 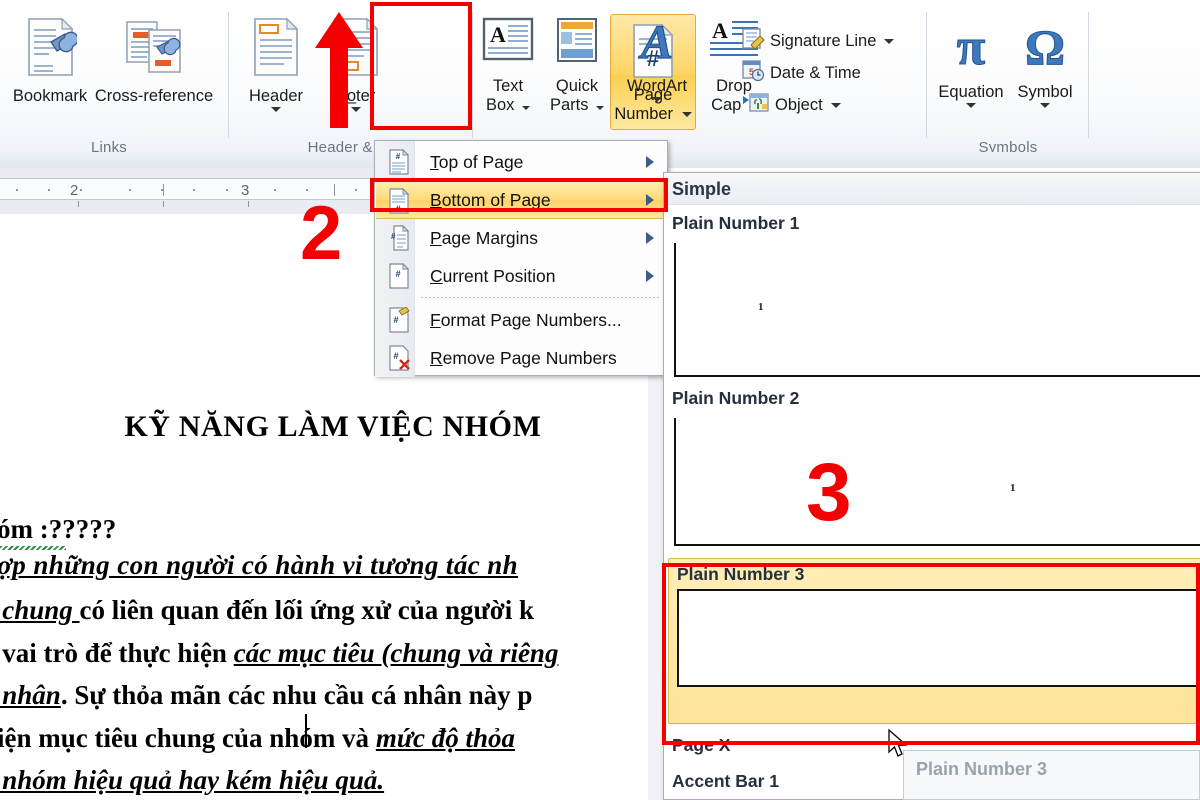 I want to click on header-label: Header, so click(x=276, y=96).